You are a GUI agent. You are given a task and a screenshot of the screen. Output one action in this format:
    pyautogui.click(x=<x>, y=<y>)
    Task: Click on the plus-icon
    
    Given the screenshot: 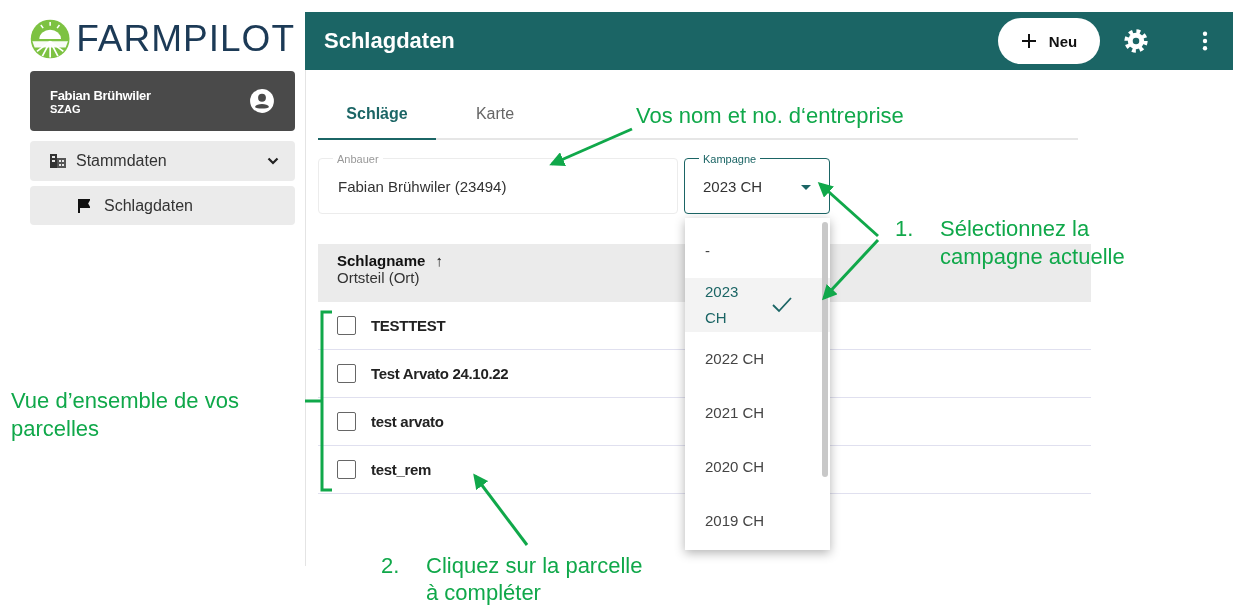 What is the action you would take?
    pyautogui.click(x=1028, y=41)
    